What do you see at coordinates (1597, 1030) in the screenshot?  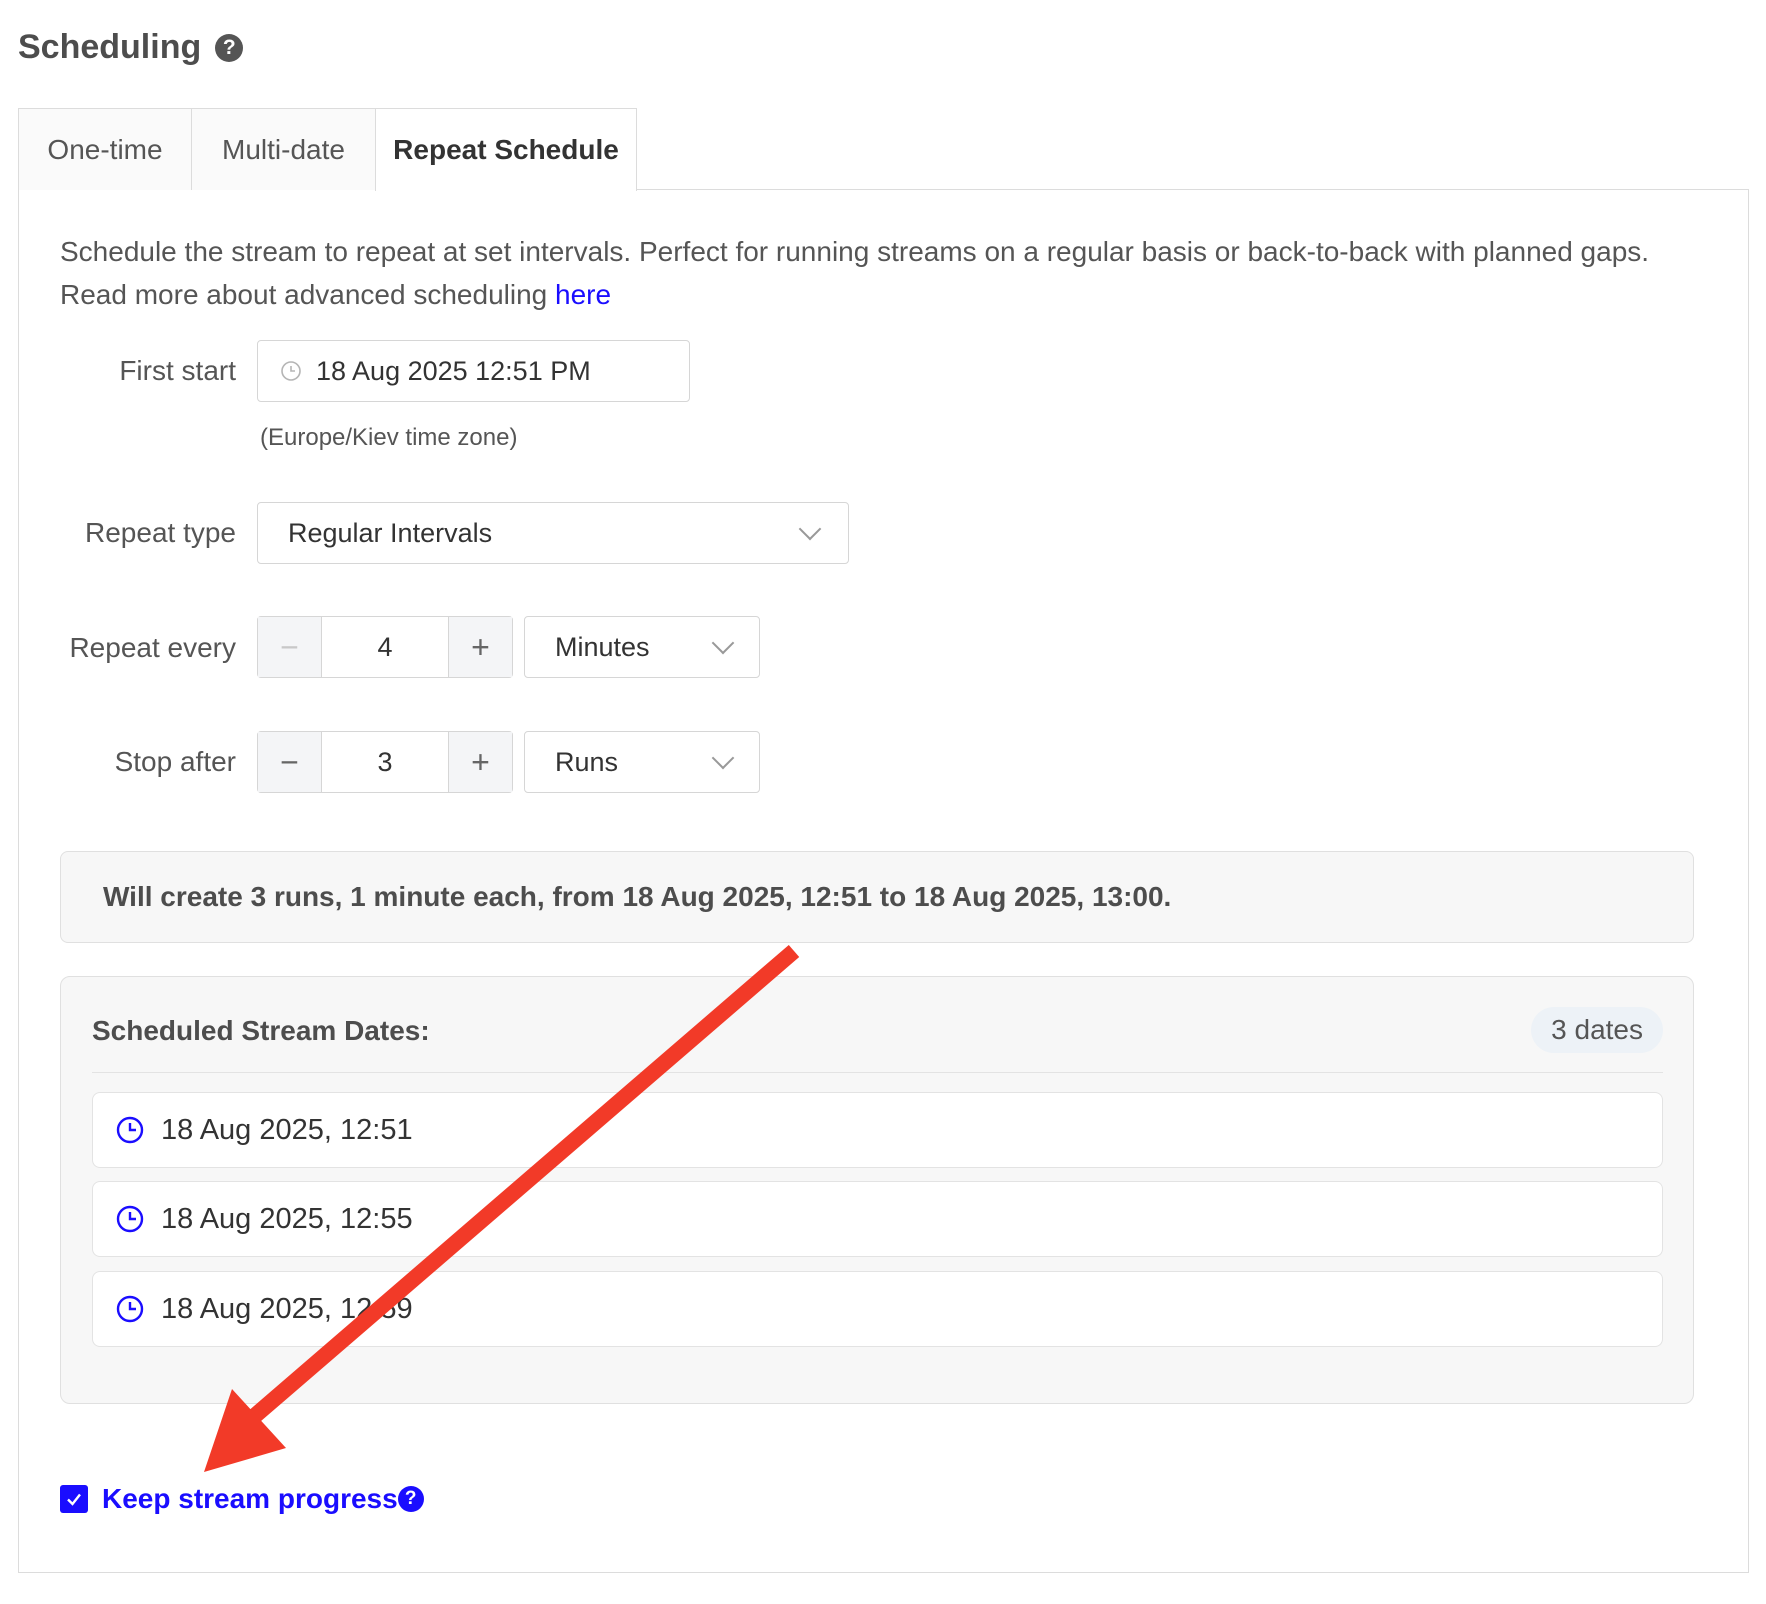 I see `dates-count-badge: 3 dates` at bounding box center [1597, 1030].